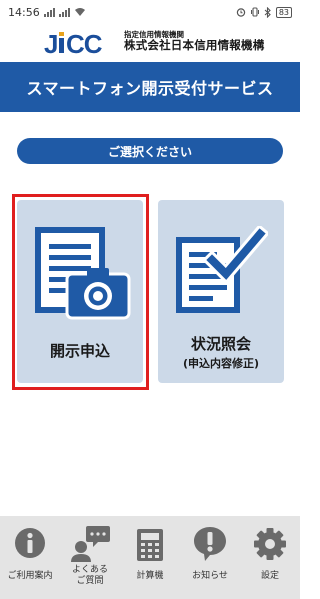 The image size is (320, 599). What do you see at coordinates (270, 544) in the screenshot?
I see `gear-icon` at bounding box center [270, 544].